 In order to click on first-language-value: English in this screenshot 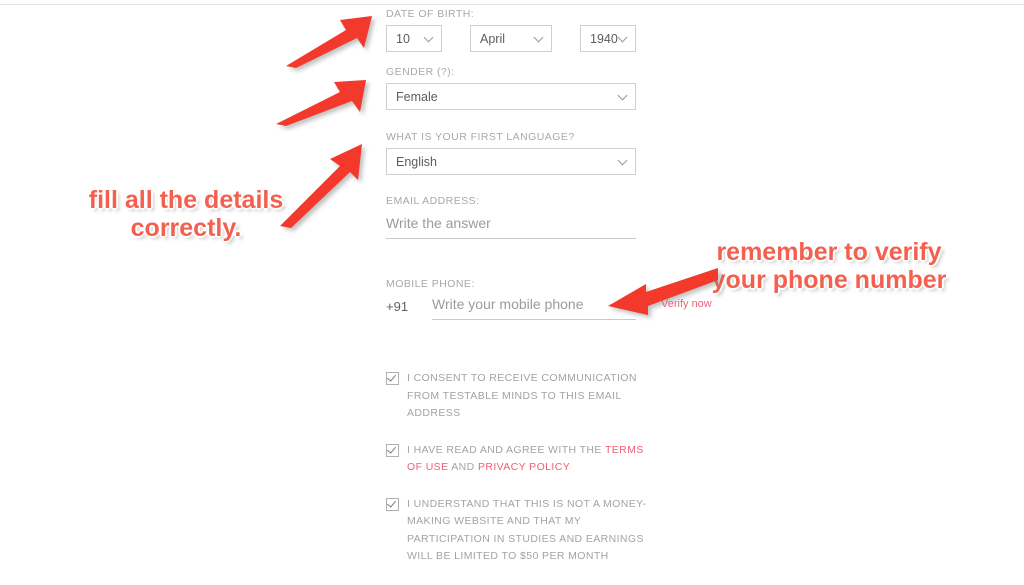, I will do `click(416, 161)`.